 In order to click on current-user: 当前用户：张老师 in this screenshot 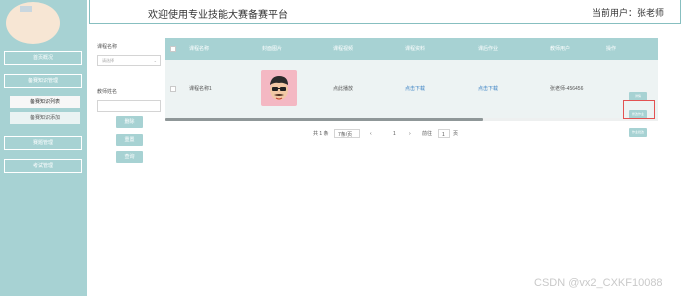, I will do `click(627, 13)`.